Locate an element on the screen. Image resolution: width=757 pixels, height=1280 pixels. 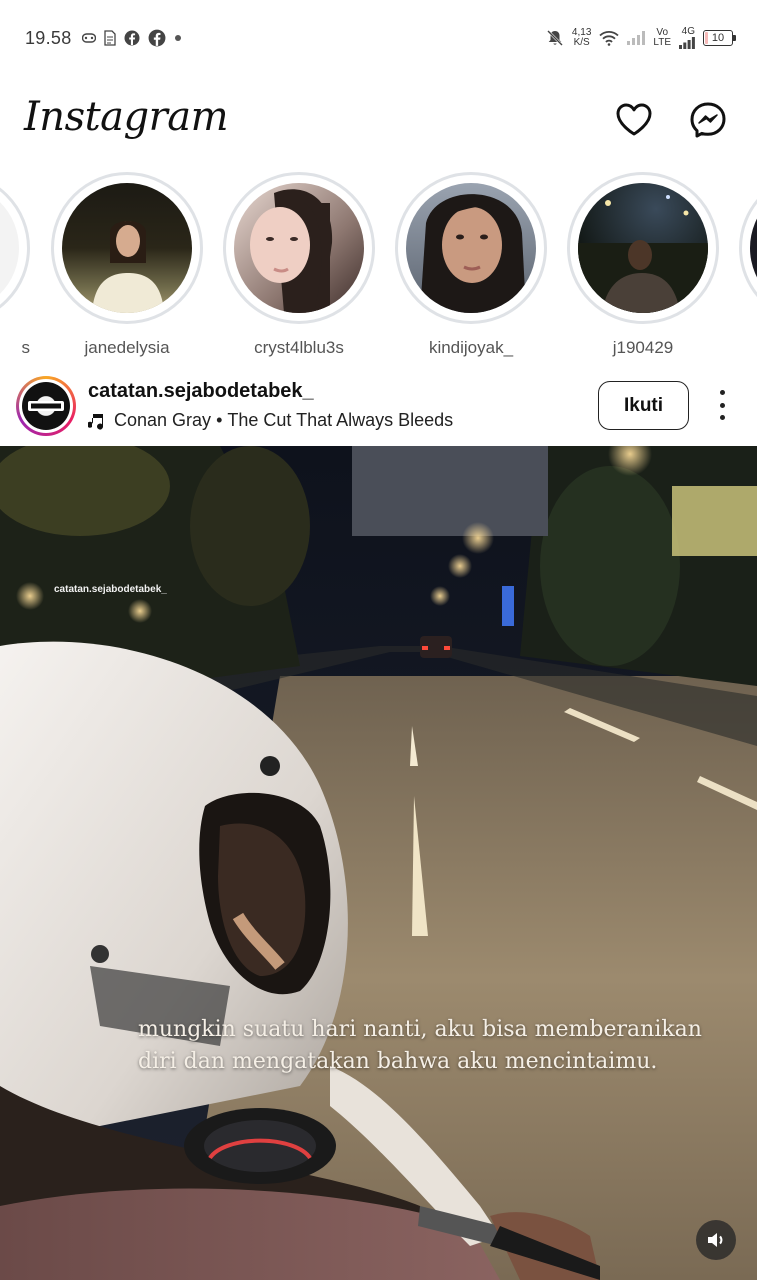
game-controller-icon is located at coordinates (89, 38).